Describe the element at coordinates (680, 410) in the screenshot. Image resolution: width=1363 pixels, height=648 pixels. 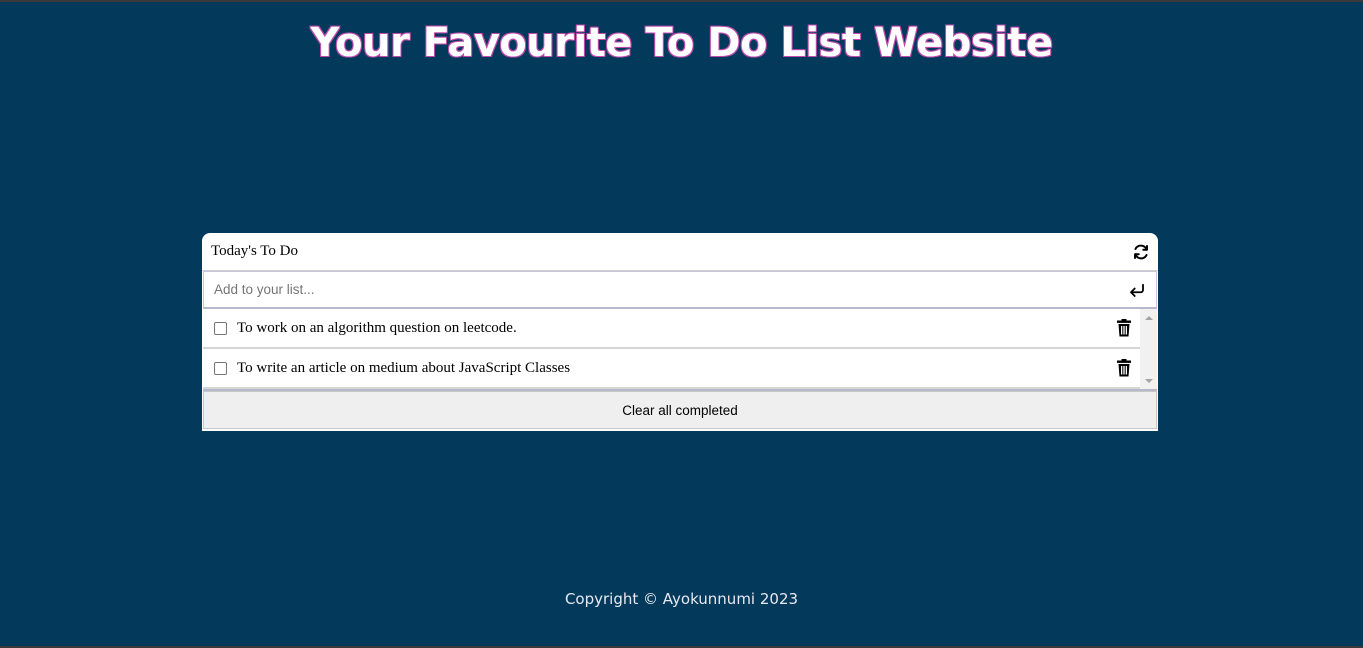
I see `clear-completed-button: Clear all completed` at that location.